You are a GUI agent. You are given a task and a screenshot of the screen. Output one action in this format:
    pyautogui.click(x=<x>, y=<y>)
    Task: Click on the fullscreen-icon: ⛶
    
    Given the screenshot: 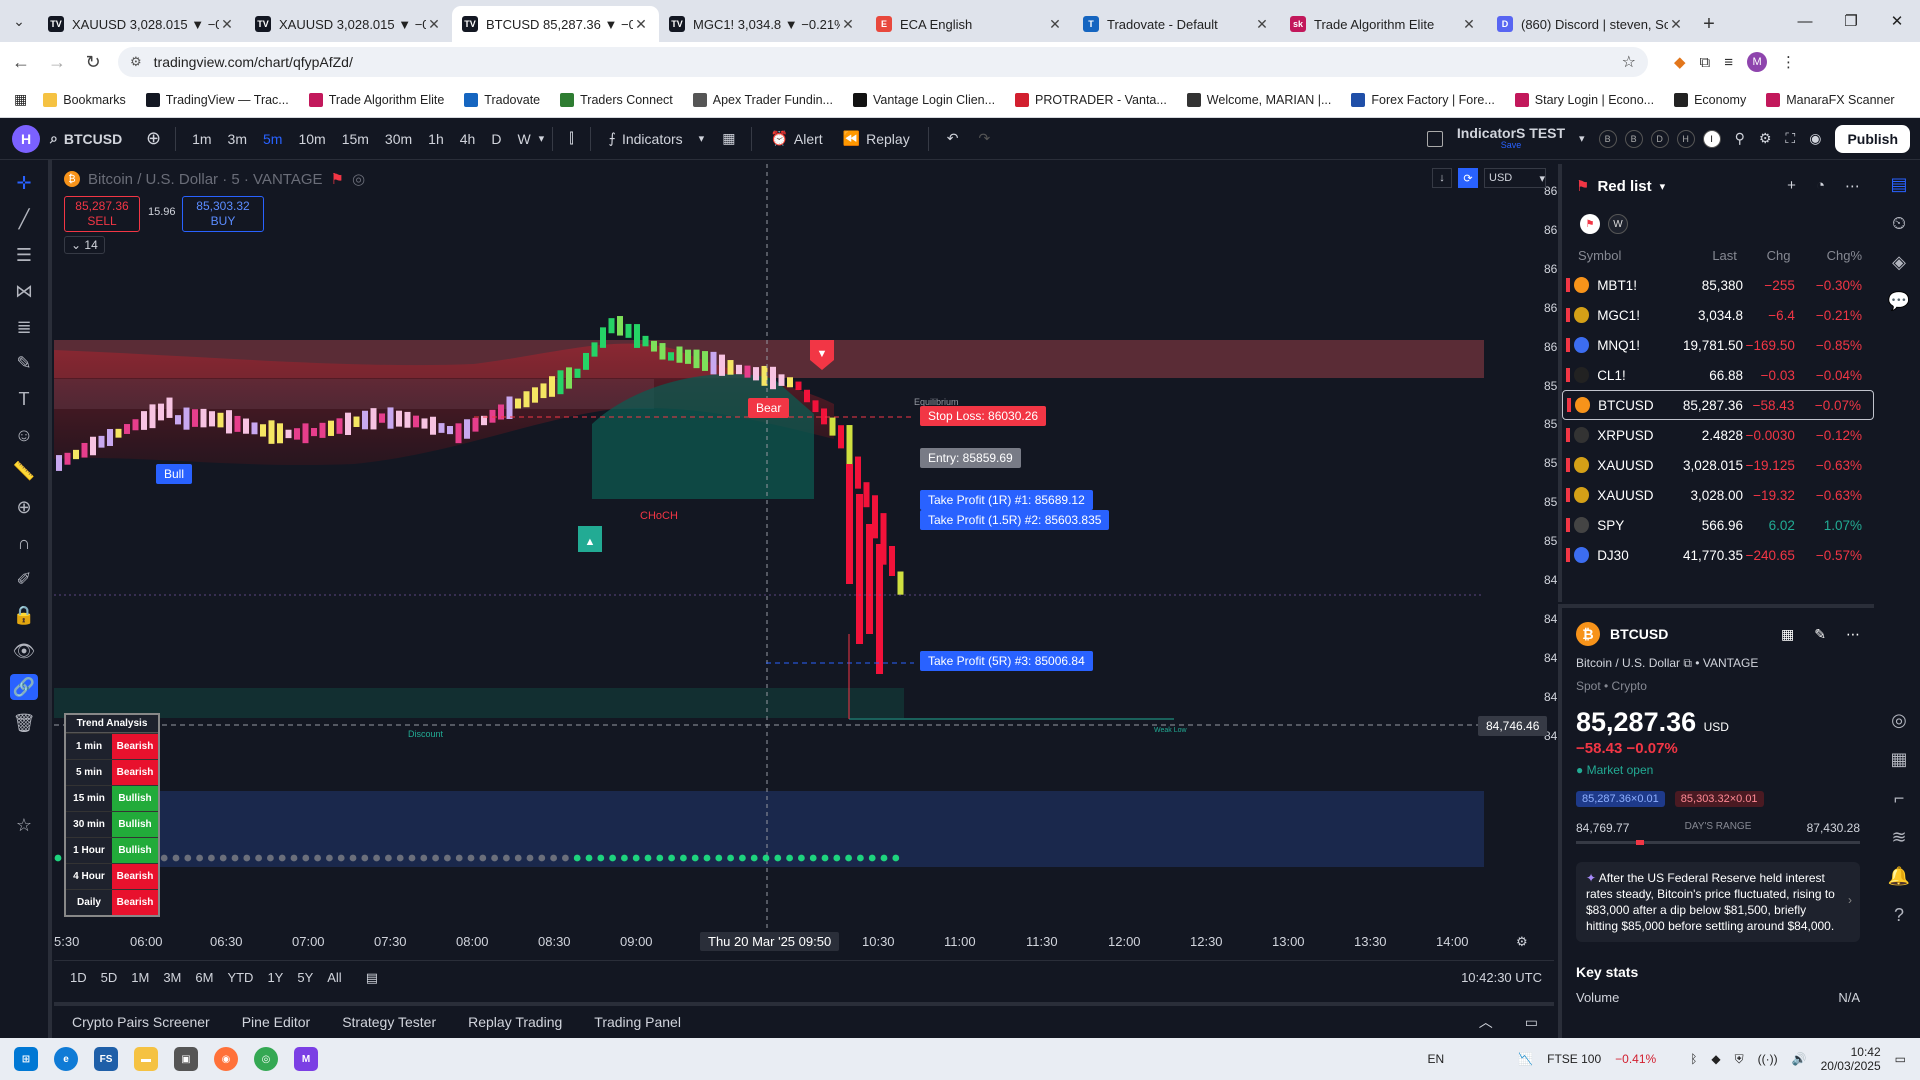 What is the action you would take?
    pyautogui.click(x=1790, y=138)
    